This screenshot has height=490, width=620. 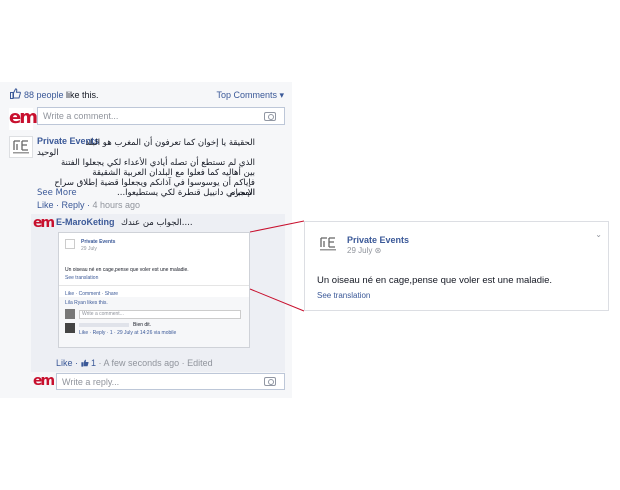 I want to click on comment-actions: Like · Reply · 4 hours ago, so click(x=88, y=205).